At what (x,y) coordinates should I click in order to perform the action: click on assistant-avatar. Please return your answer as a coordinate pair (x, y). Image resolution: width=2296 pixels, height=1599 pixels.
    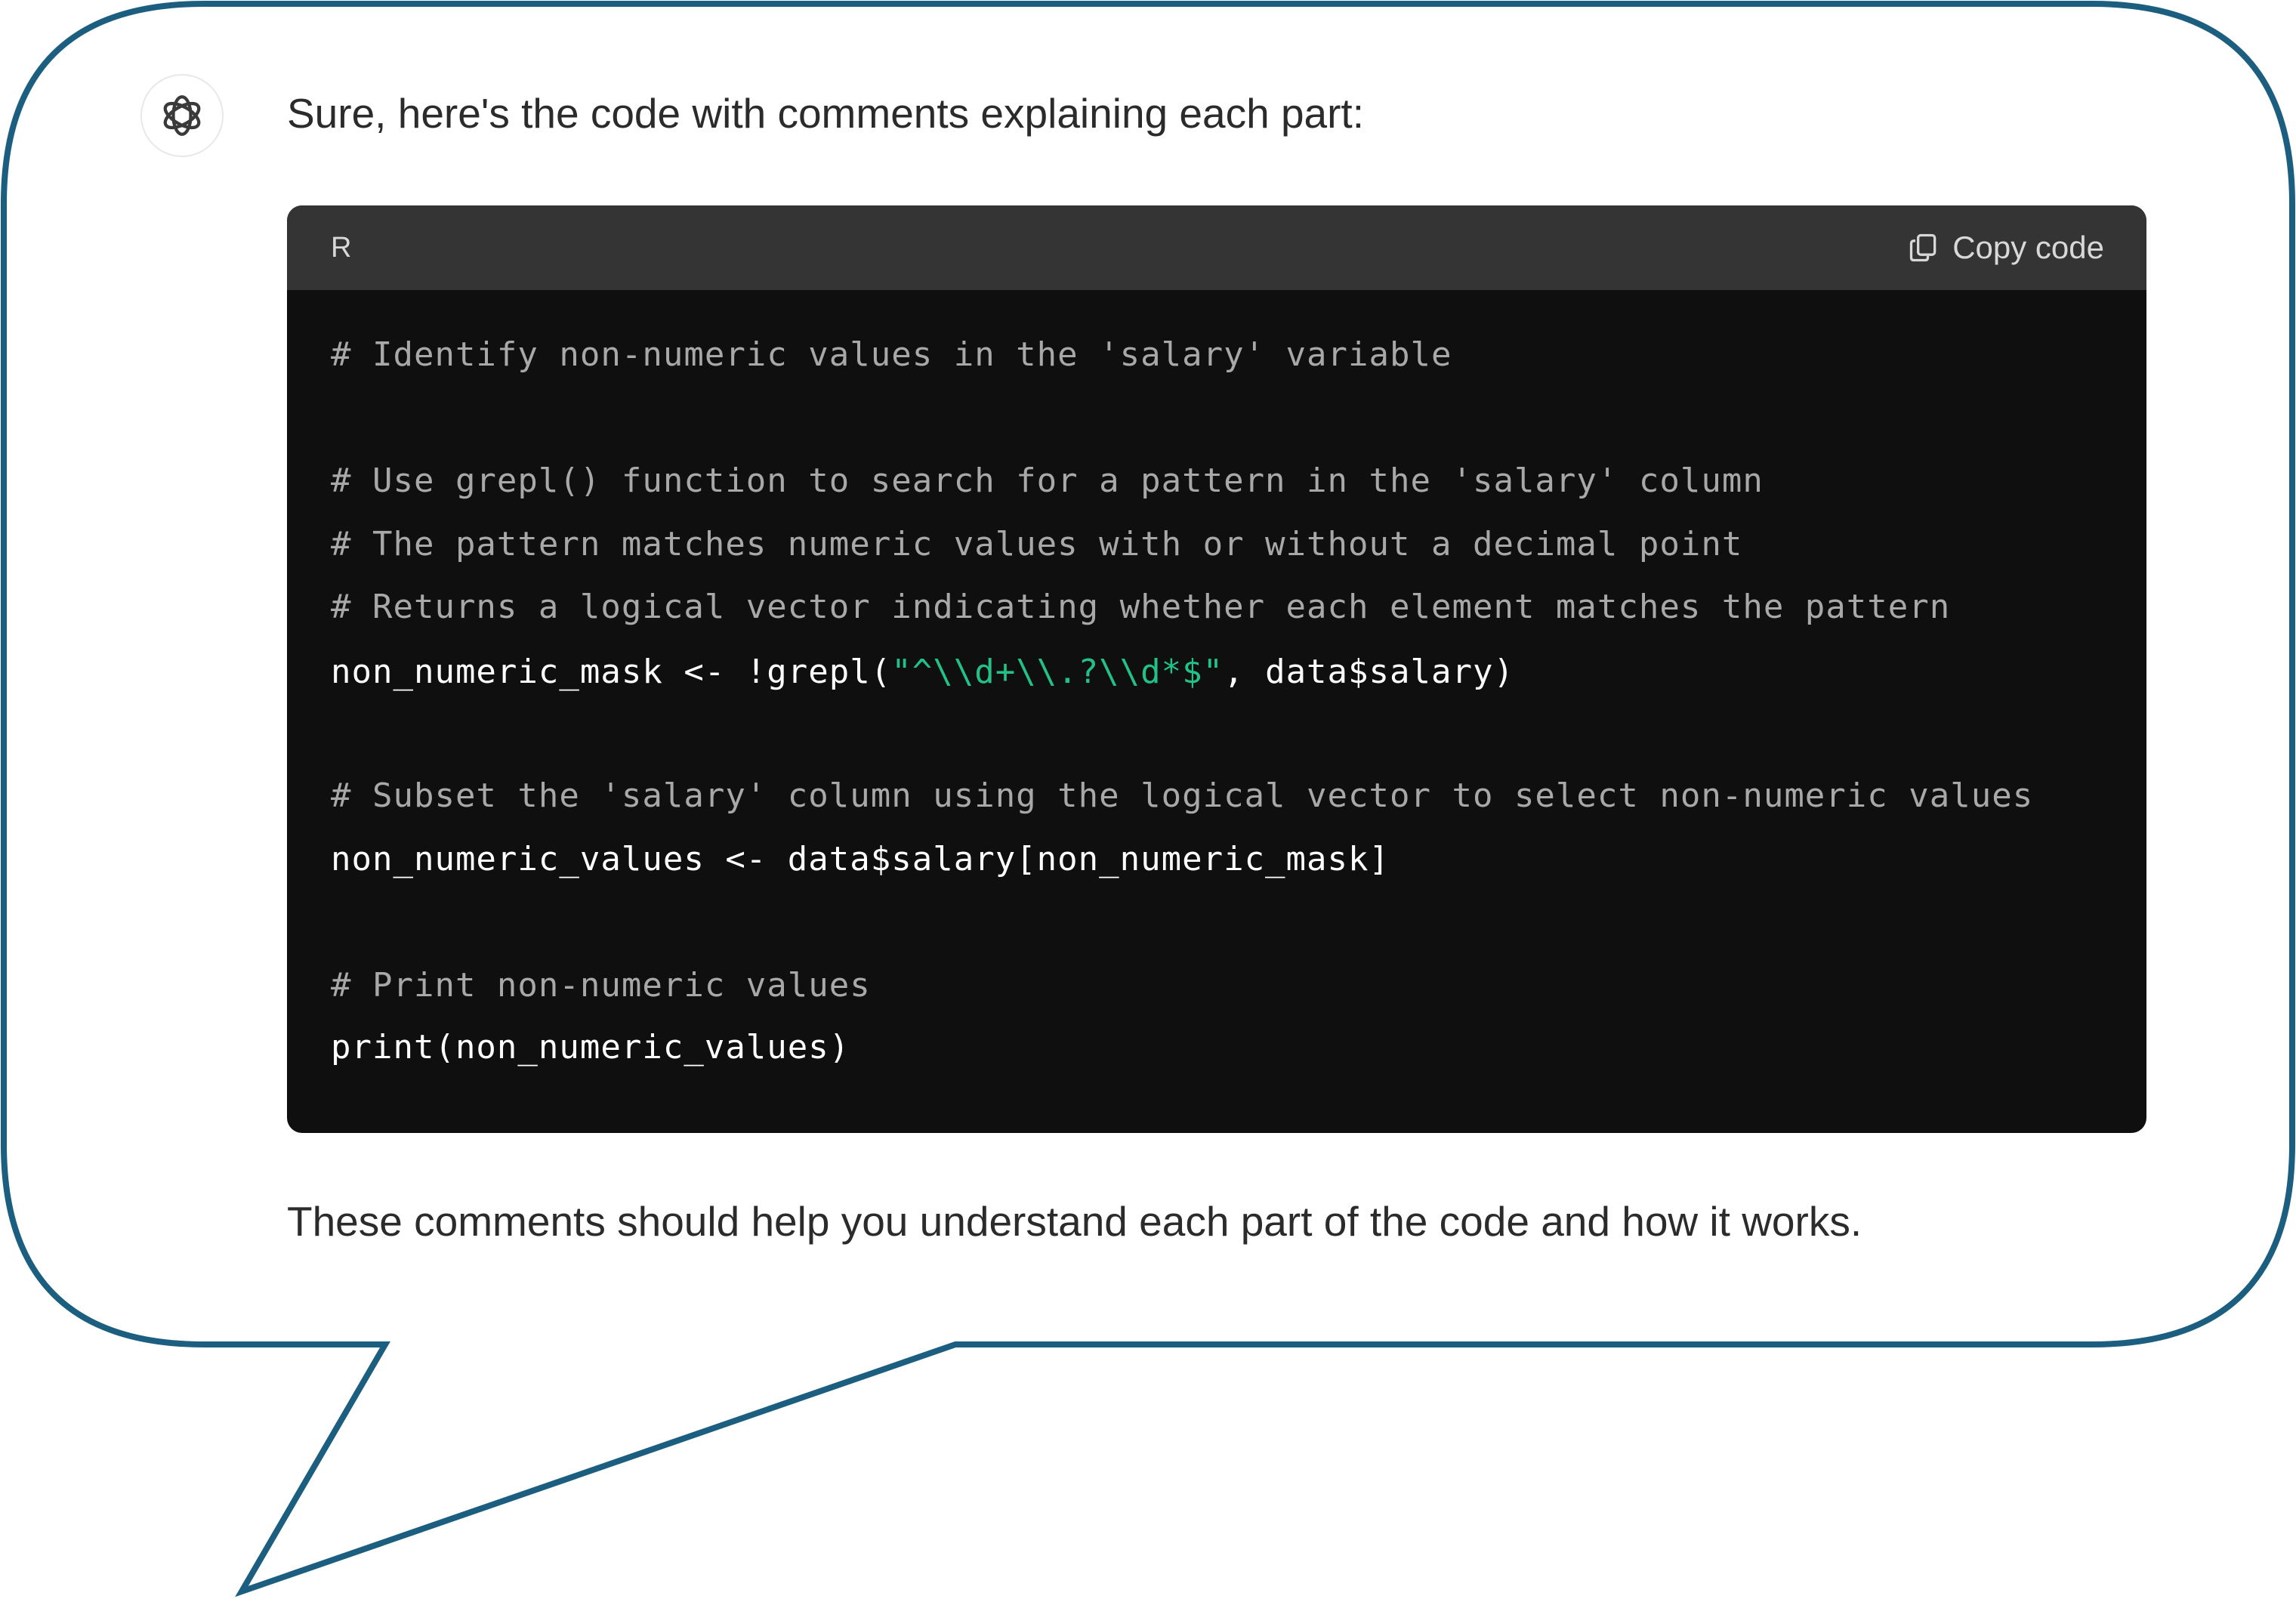
    Looking at the image, I should click on (182, 116).